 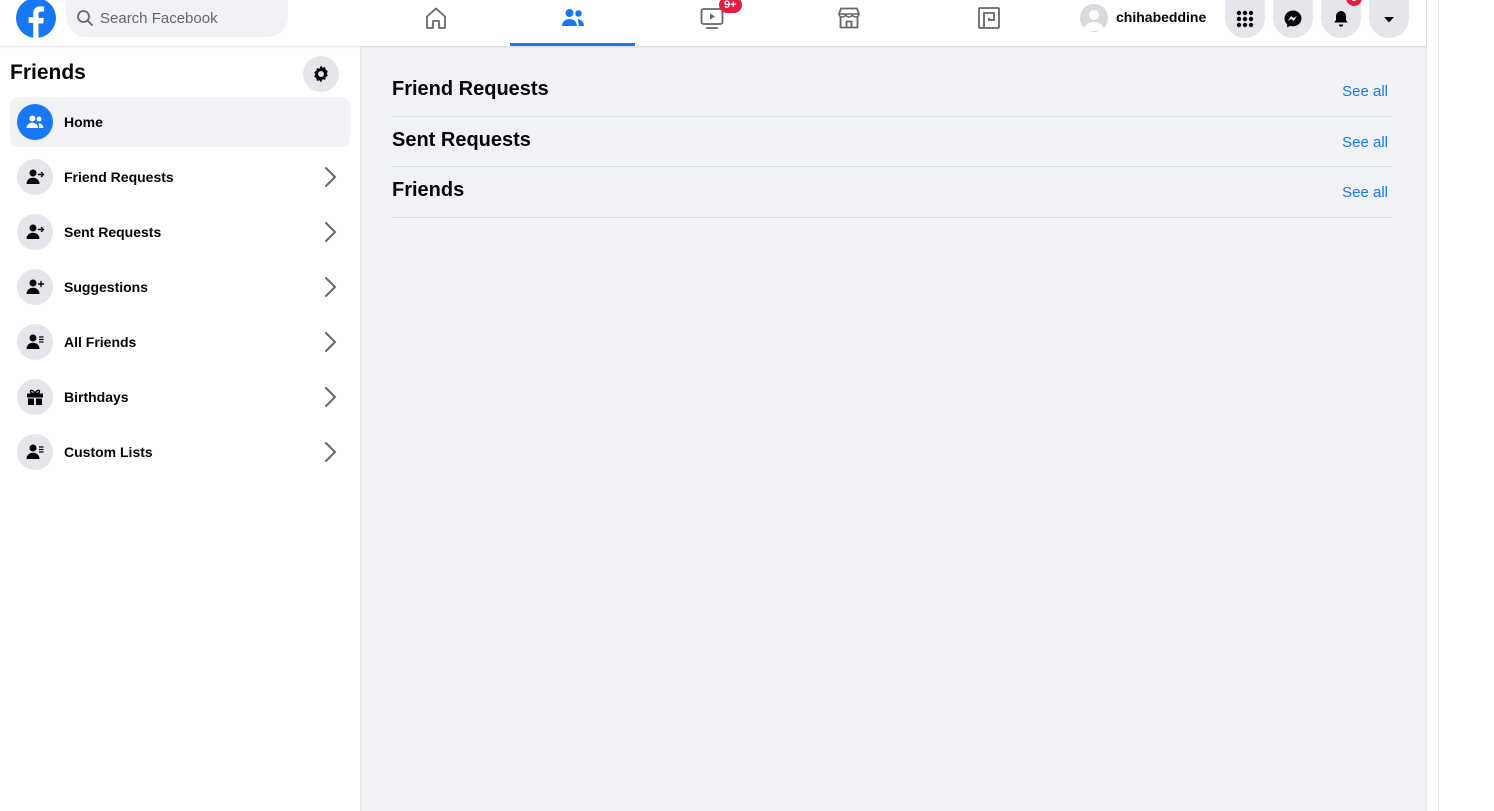 I want to click on top-navigation-bar: 9+ chihabeddine, so click(x=713, y=23).